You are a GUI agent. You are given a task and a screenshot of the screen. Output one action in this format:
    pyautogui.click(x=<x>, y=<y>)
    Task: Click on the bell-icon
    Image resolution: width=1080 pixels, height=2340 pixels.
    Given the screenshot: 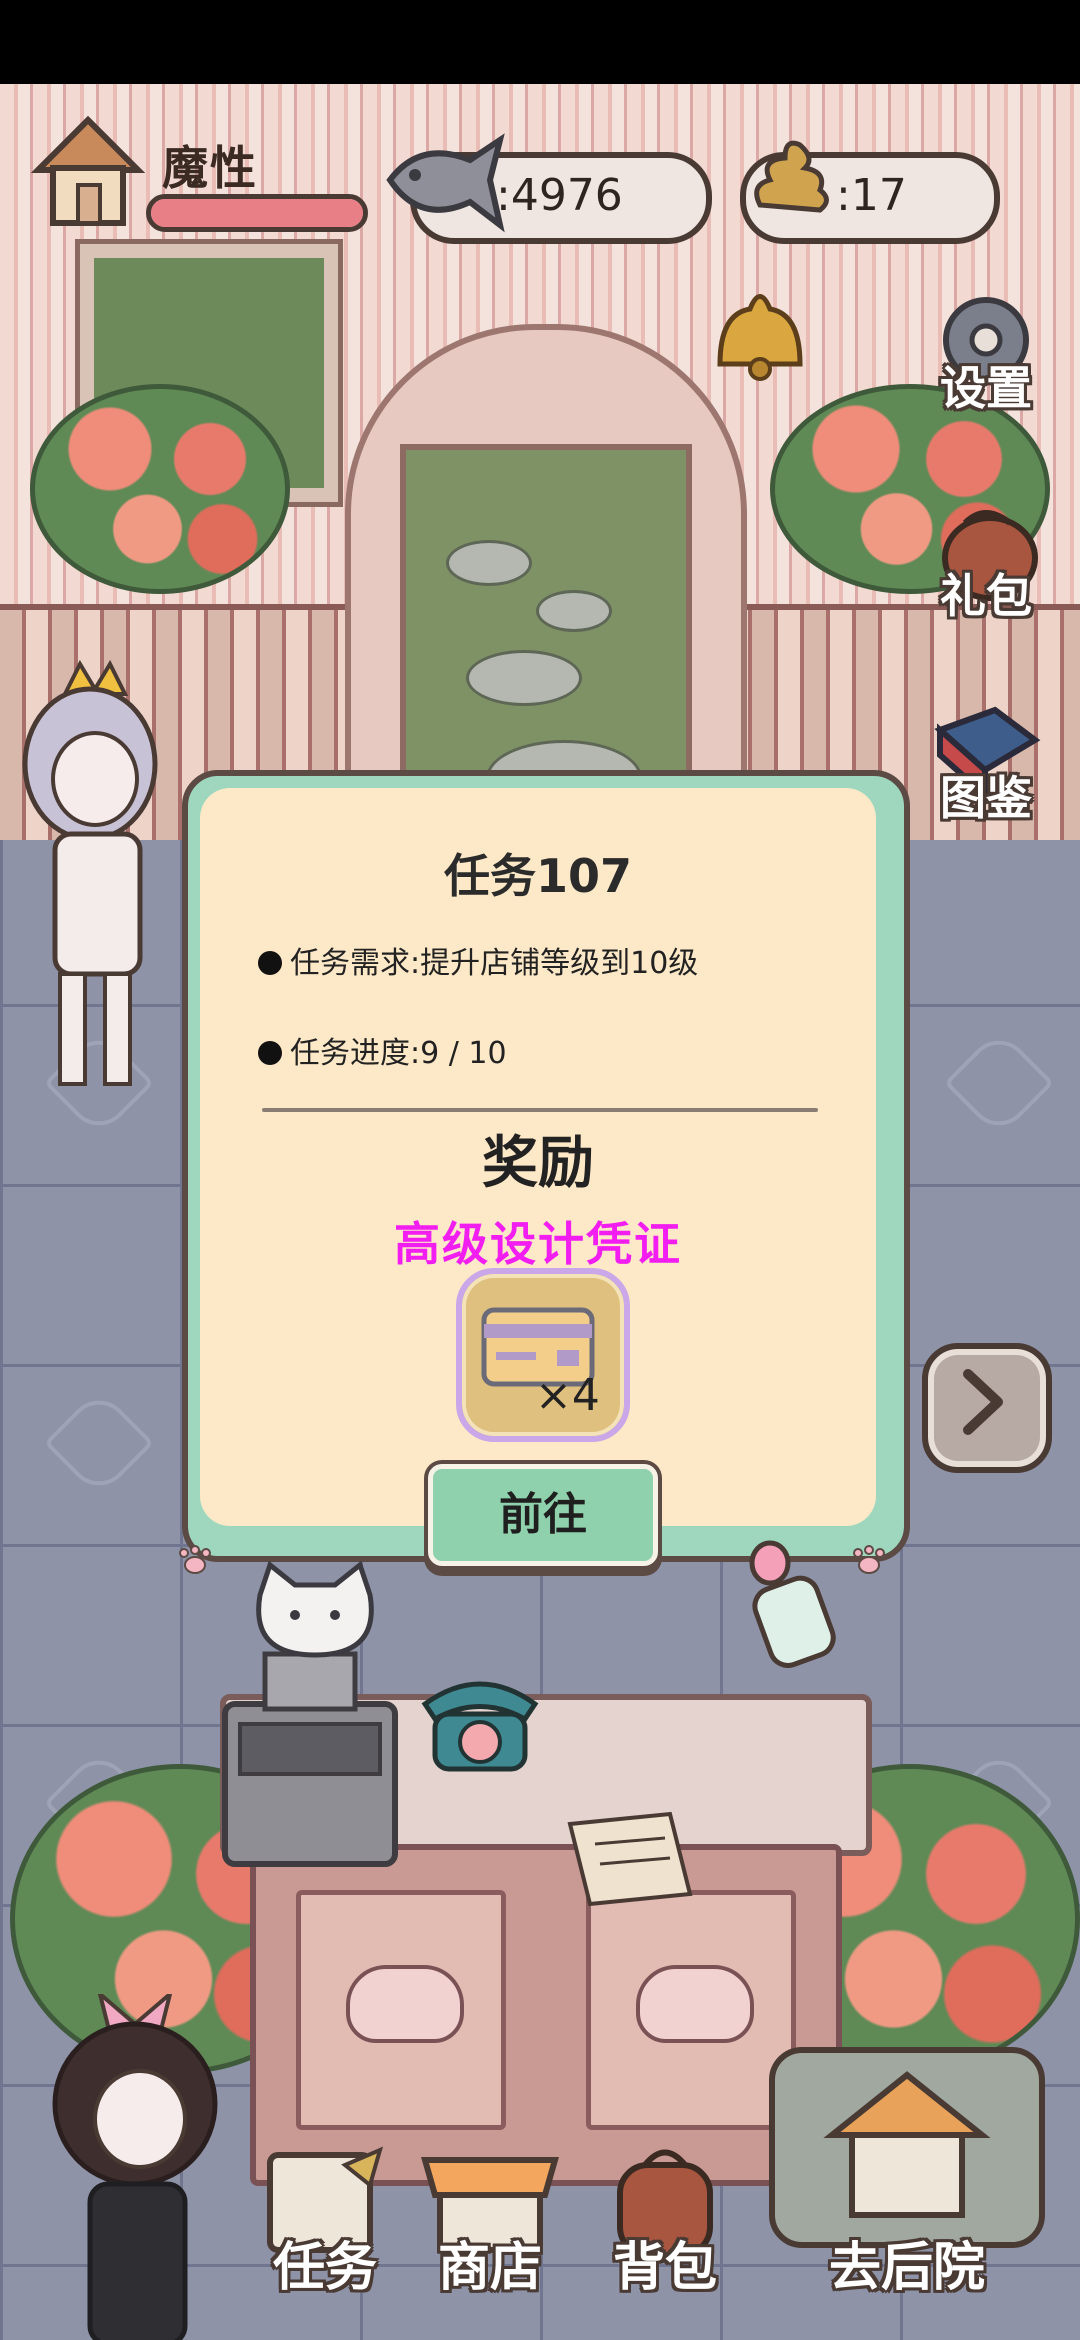 What is the action you would take?
    pyautogui.click(x=760, y=337)
    